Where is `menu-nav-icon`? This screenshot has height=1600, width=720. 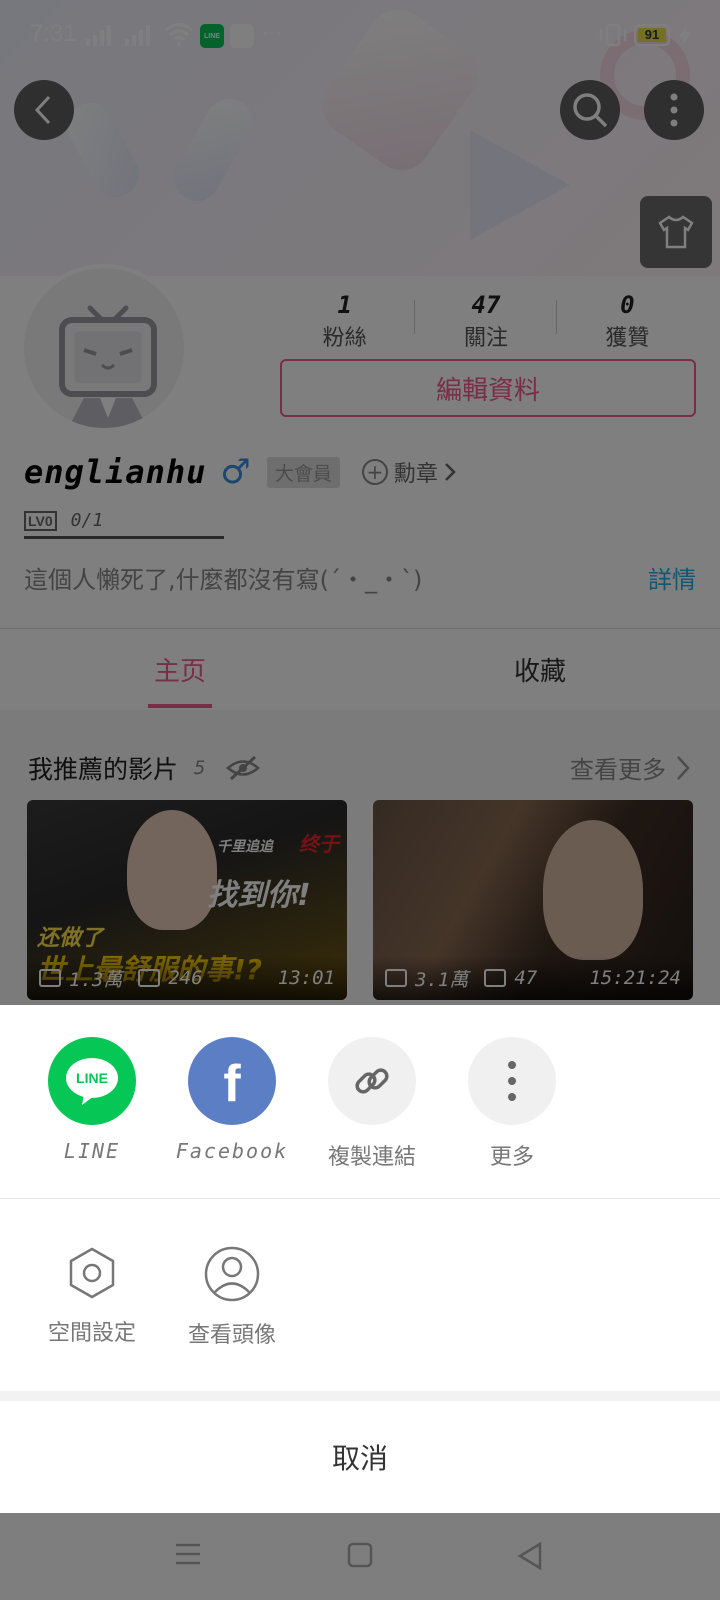 menu-nav-icon is located at coordinates (188, 1554).